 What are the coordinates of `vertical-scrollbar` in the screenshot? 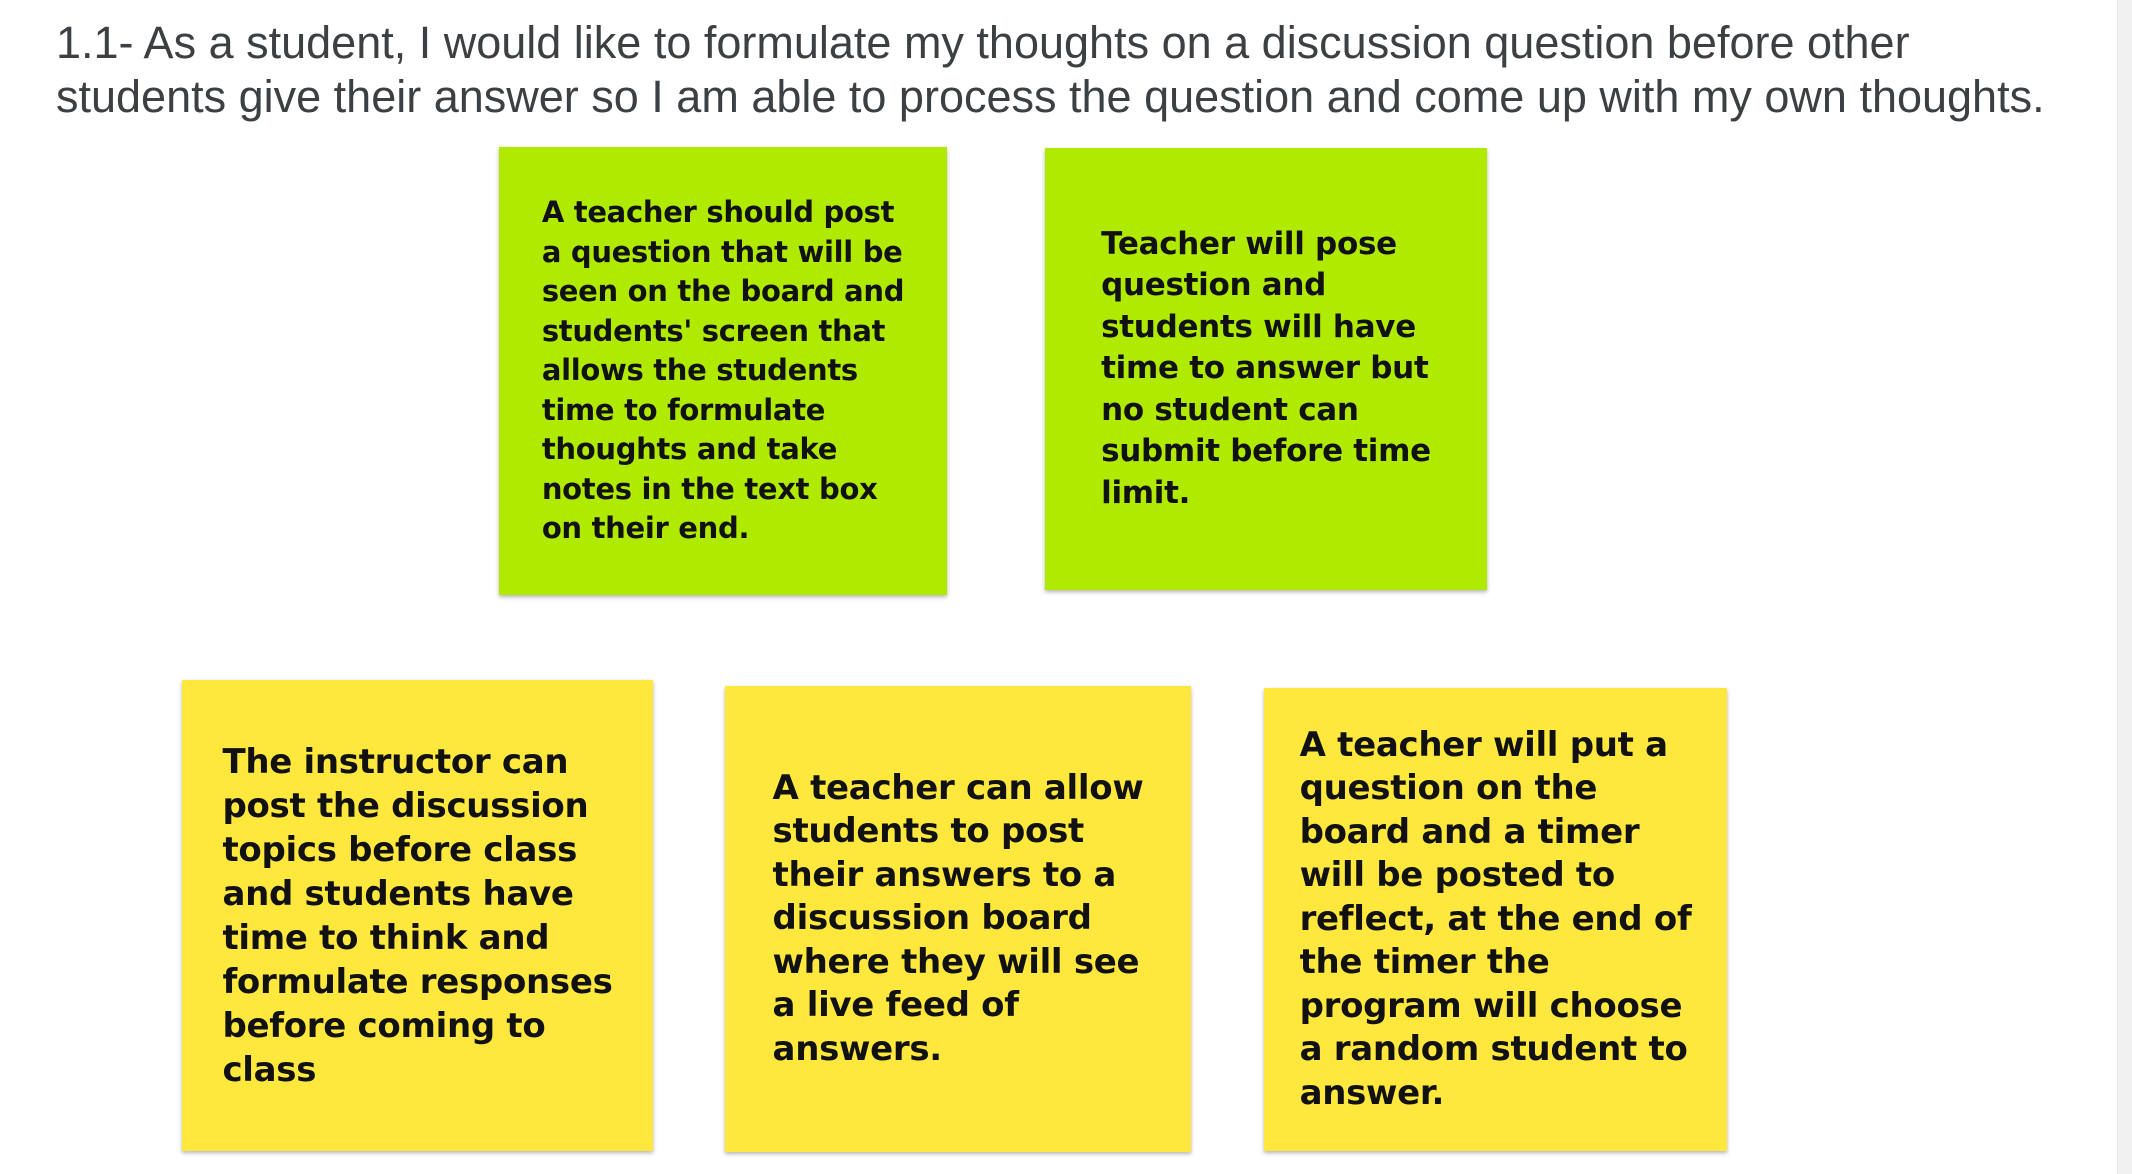 It's located at (2124, 587).